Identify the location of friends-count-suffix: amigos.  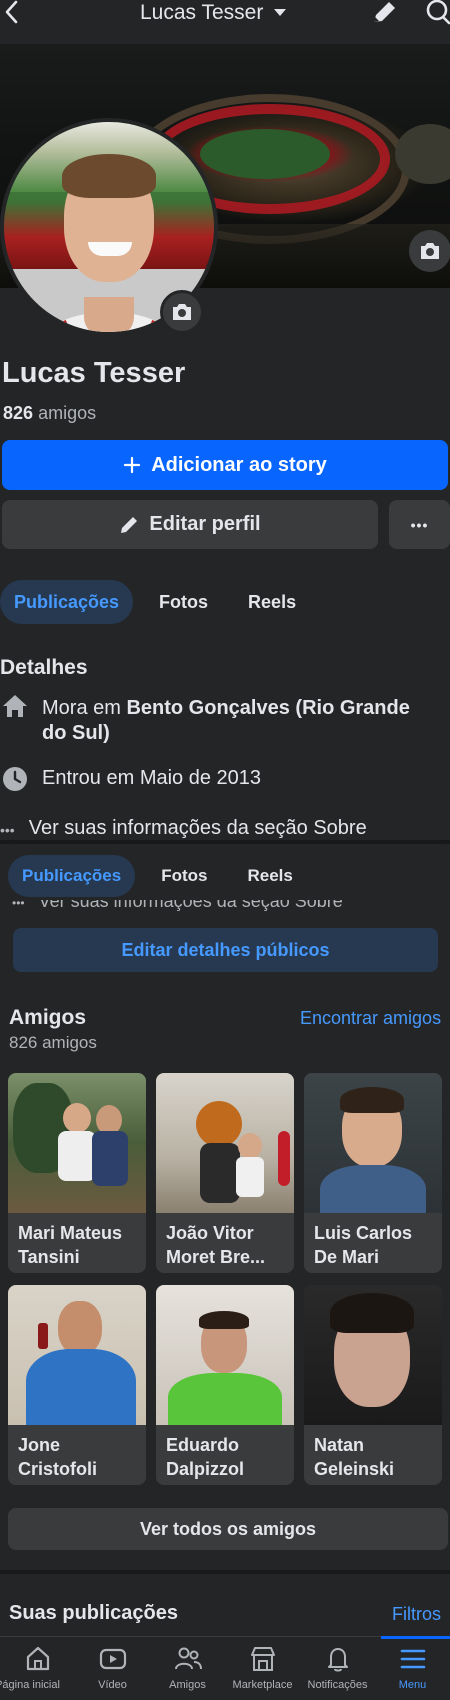
(67, 413).